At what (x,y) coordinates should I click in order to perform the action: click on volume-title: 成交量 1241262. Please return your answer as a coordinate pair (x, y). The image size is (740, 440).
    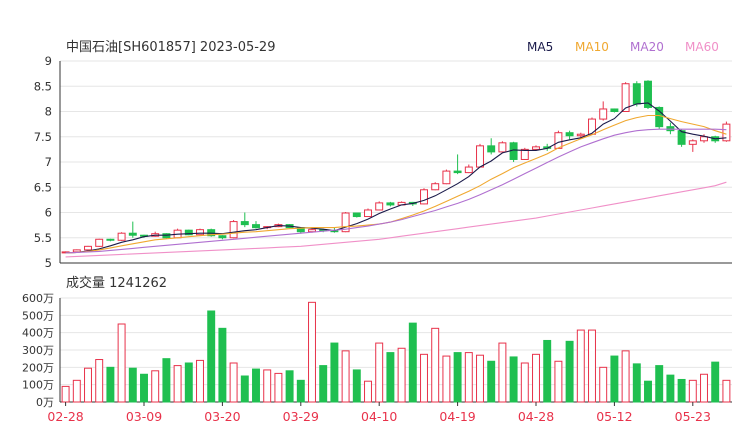
    Looking at the image, I should click on (116, 283).